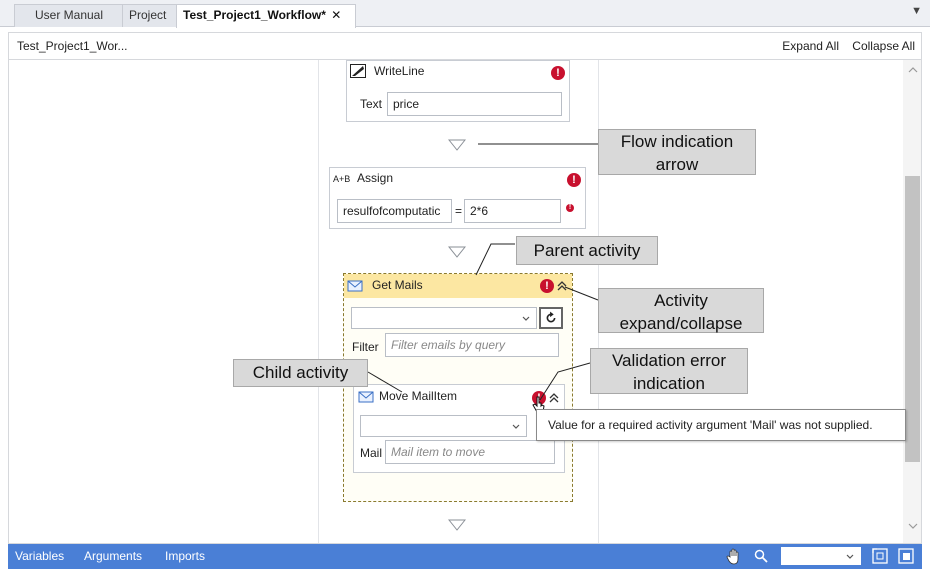  What do you see at coordinates (300, 373) in the screenshot?
I see `callout-child-activity: Child activity` at bounding box center [300, 373].